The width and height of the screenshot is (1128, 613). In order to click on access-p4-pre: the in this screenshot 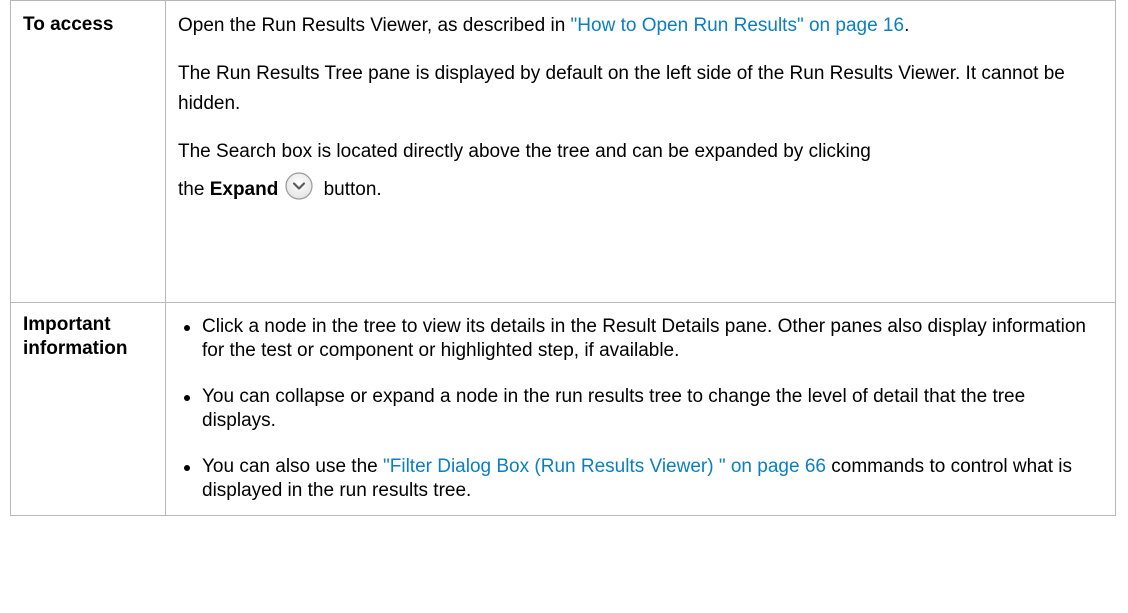, I will do `click(194, 189)`.